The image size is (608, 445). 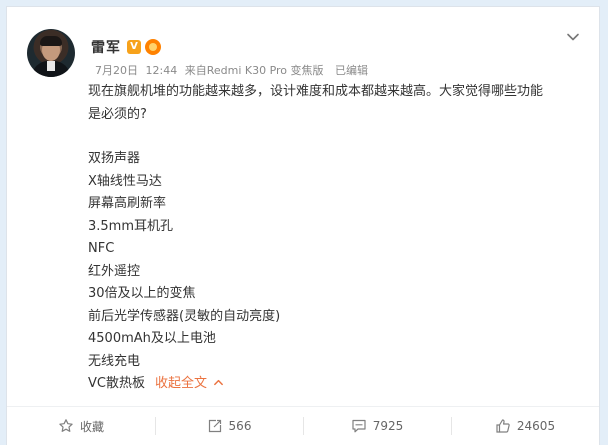 I want to click on feature-item: 4500mAh及以上电池, so click(x=152, y=338).